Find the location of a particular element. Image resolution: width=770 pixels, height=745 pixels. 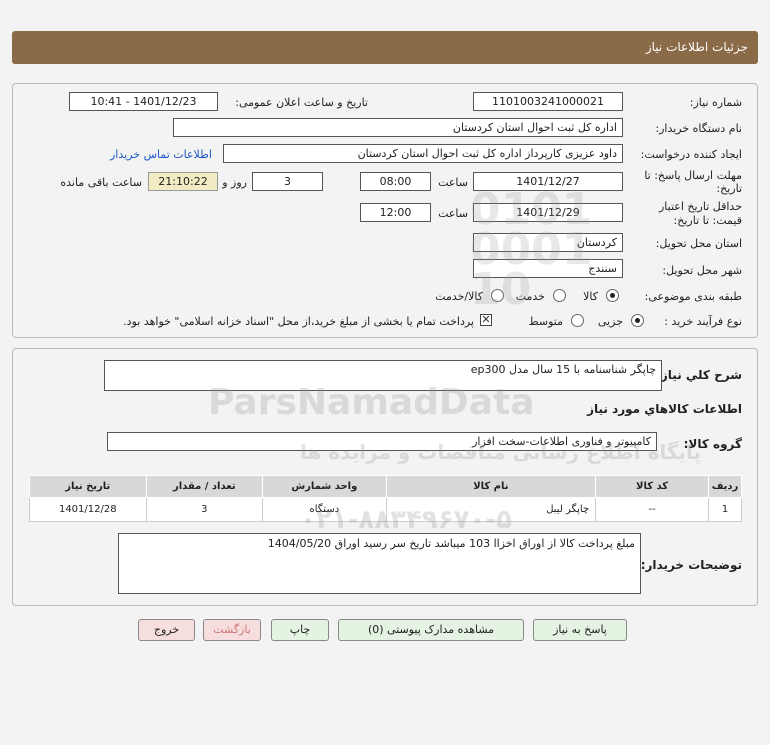

announce-label: تاریخ و ساعت اعلان عمومی: is located at coordinates (301, 102).